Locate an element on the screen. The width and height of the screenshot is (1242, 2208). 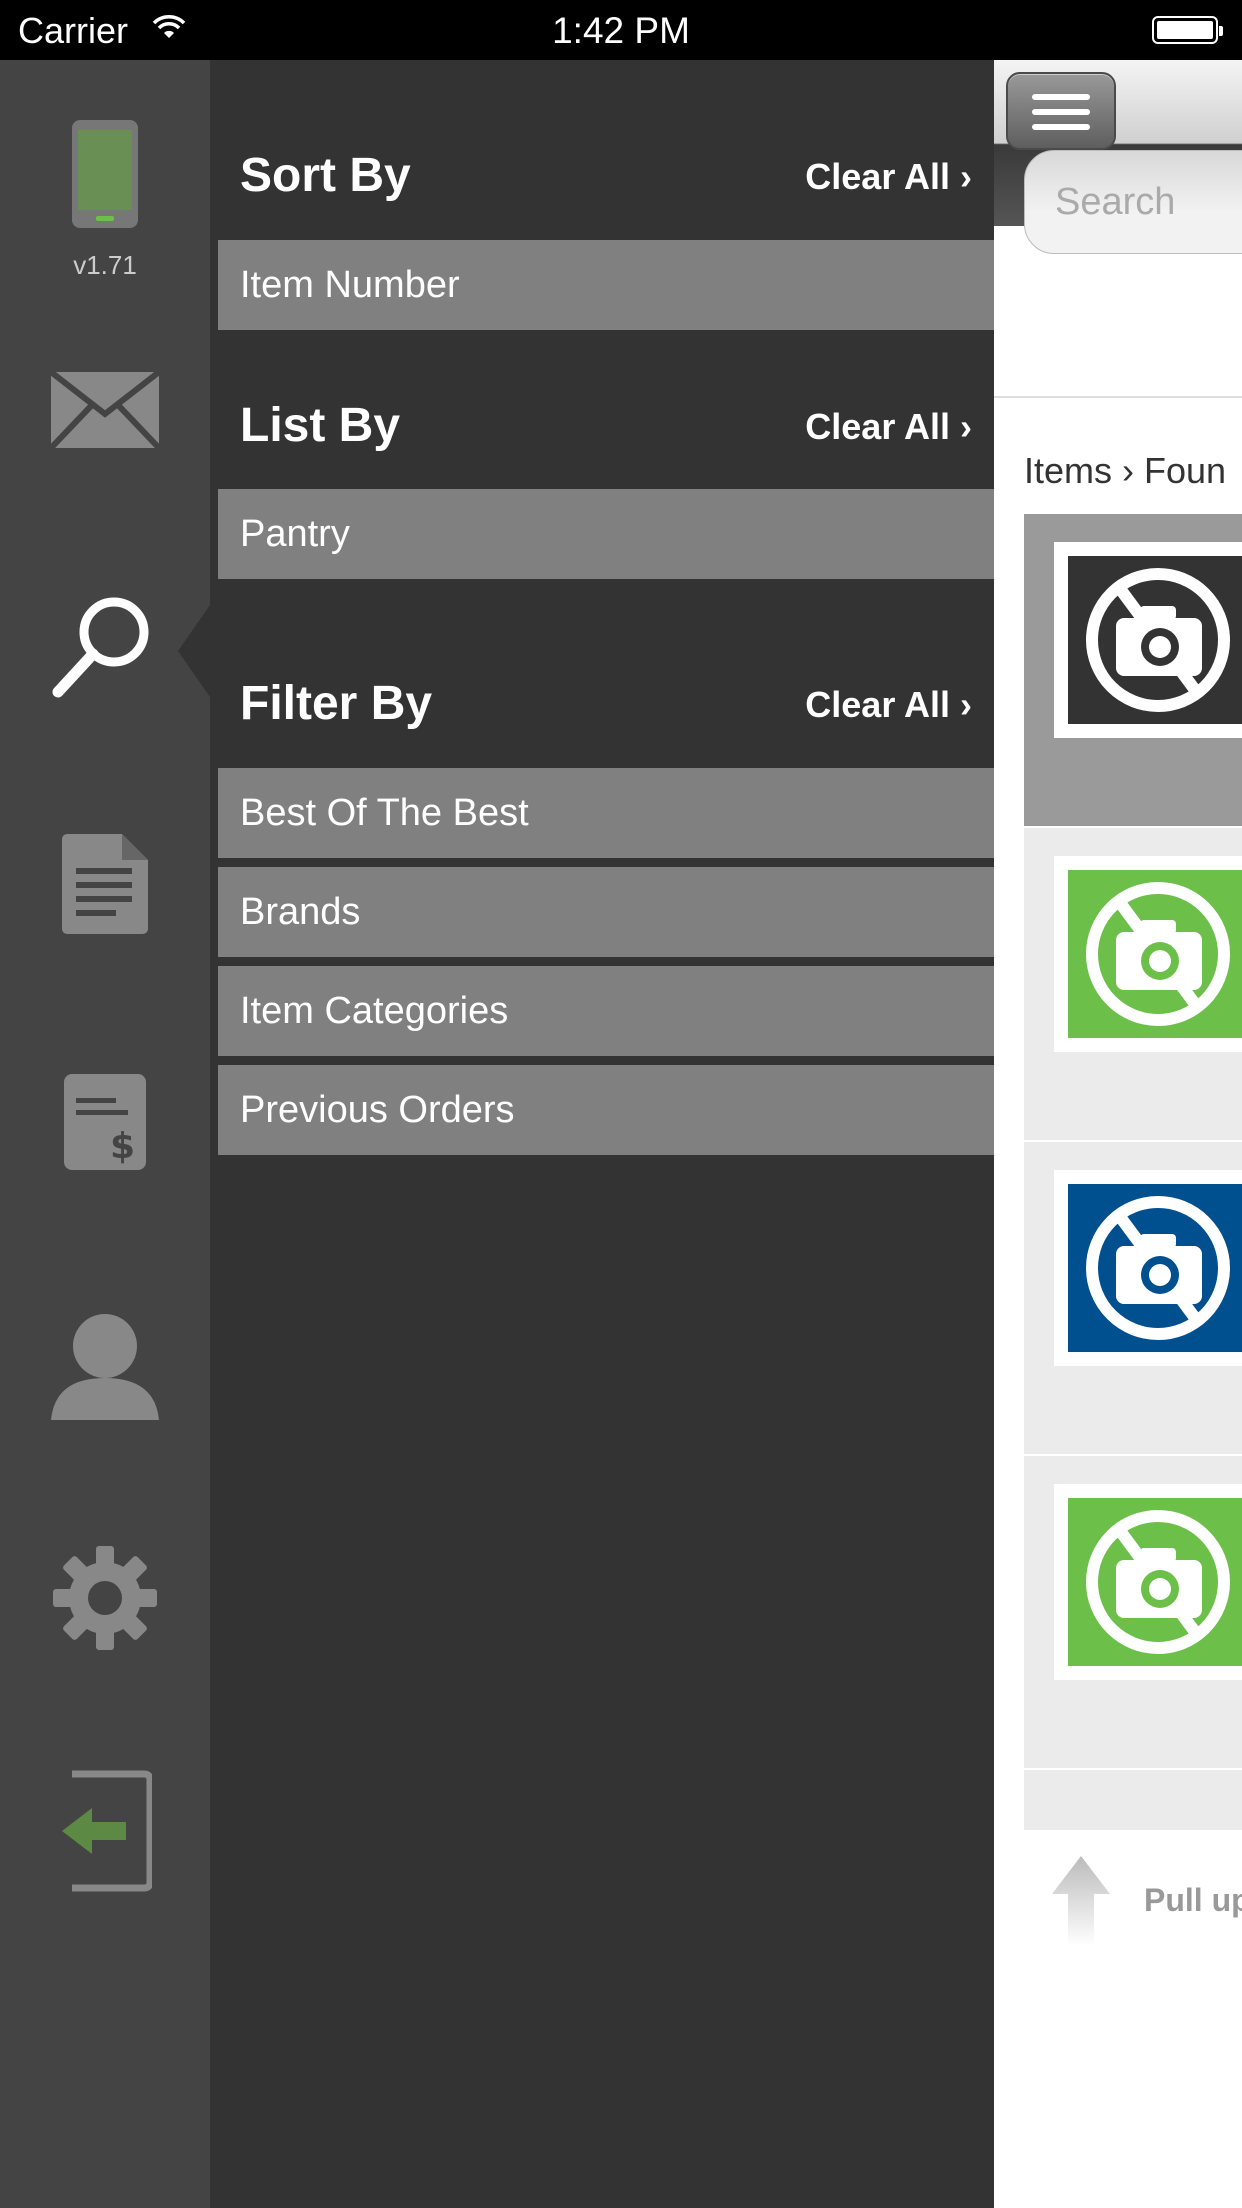
mail-icon is located at coordinates (105, 410).